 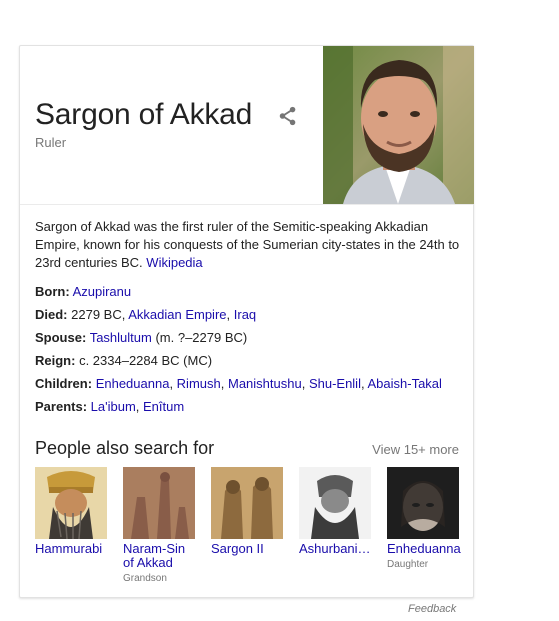 What do you see at coordinates (199, 383) in the screenshot?
I see `fact-link: Rimush` at bounding box center [199, 383].